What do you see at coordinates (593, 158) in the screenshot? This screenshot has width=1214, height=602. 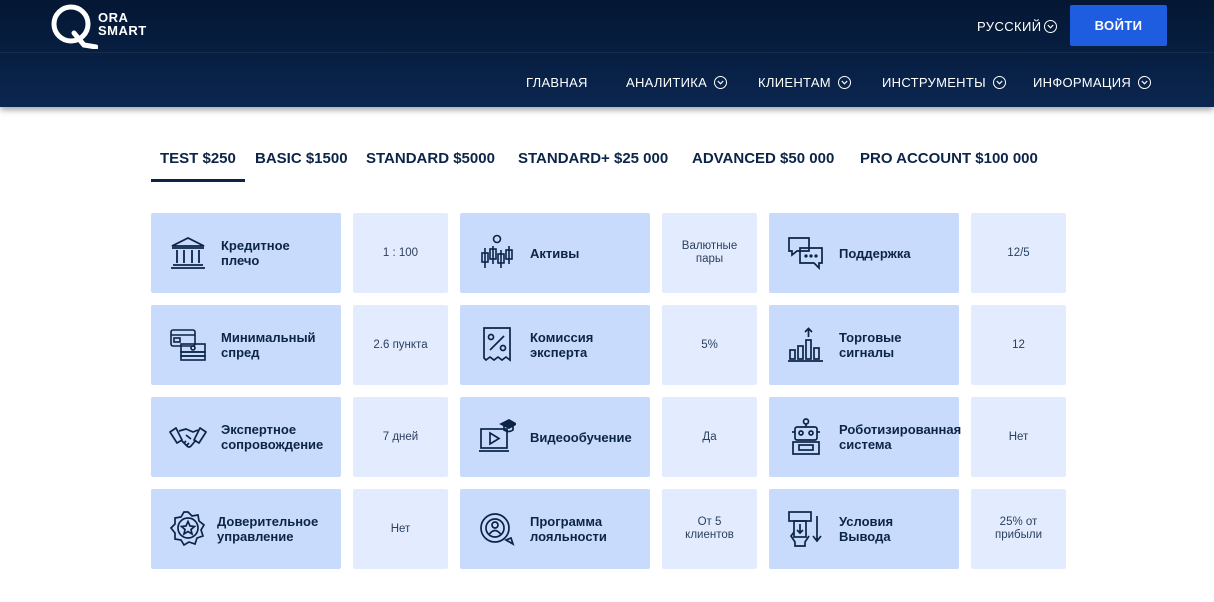 I see `tab-standard-plus: STANDARD+ $25 000` at bounding box center [593, 158].